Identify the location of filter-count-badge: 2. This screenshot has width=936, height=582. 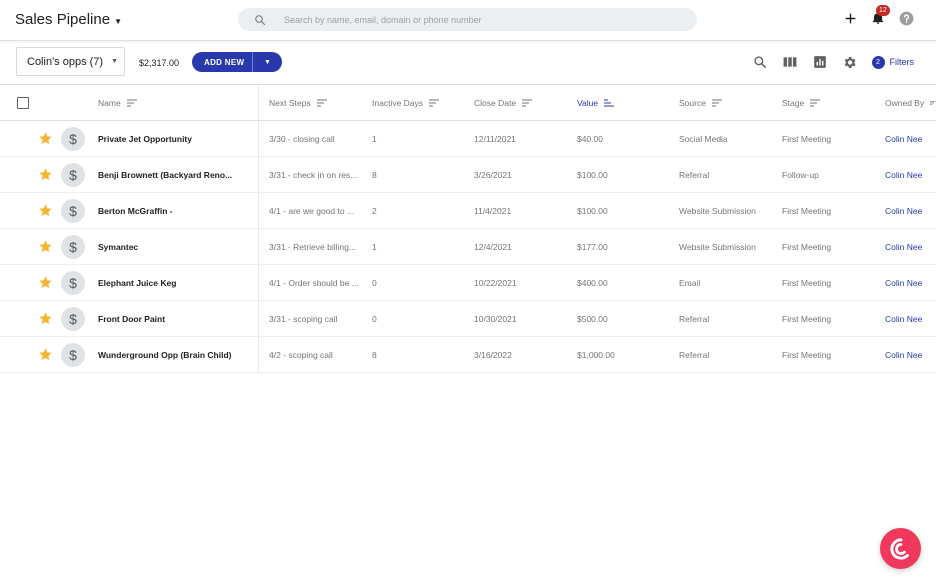
(878, 62).